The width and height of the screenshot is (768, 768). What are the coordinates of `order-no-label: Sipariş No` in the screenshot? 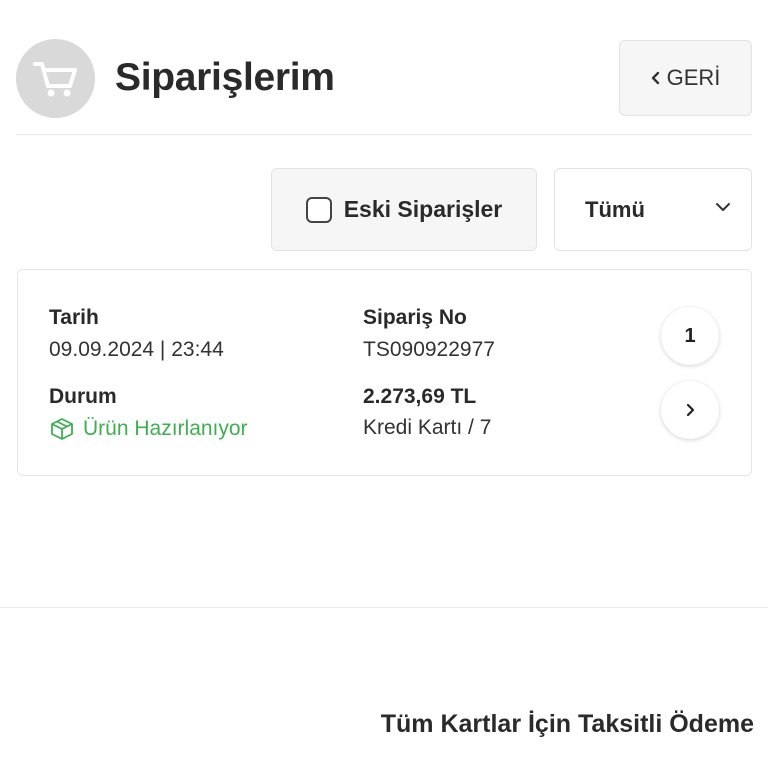 It's located at (415, 317).